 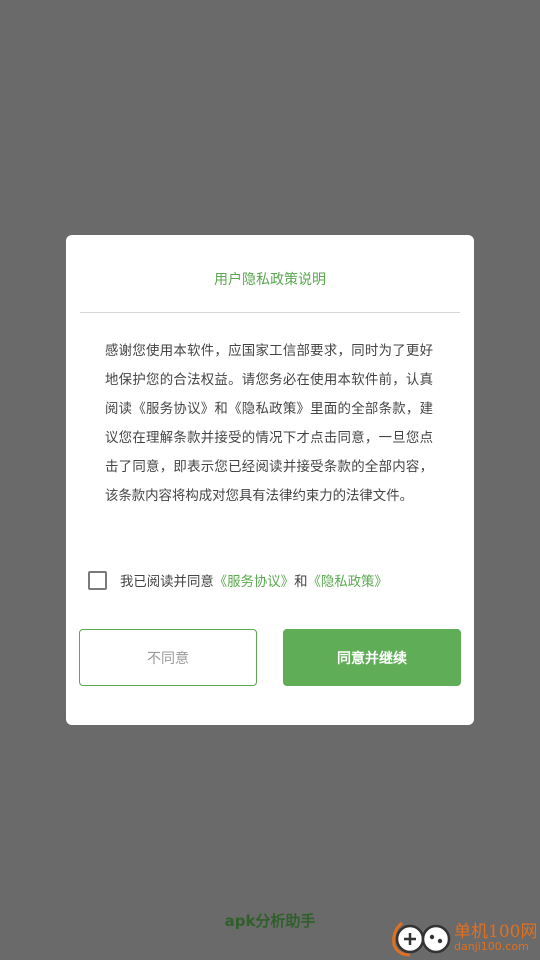 I want to click on agree-checkbox, so click(x=97, y=580).